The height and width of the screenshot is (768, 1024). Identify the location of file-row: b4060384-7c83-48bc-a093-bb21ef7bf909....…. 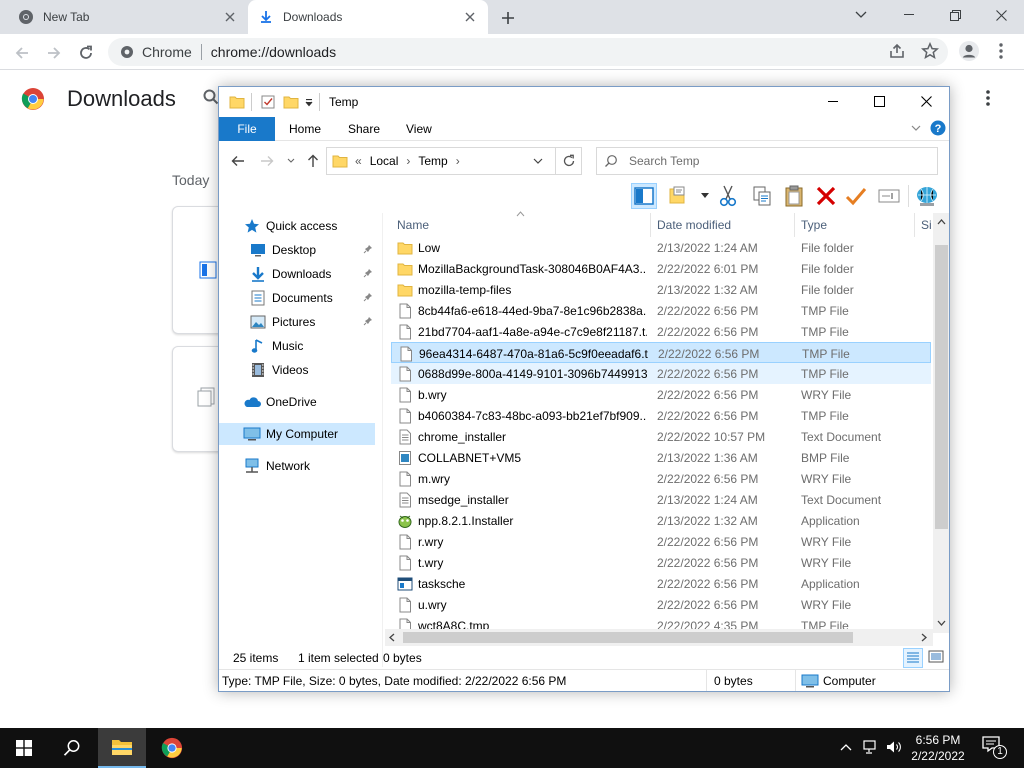
(661, 415).